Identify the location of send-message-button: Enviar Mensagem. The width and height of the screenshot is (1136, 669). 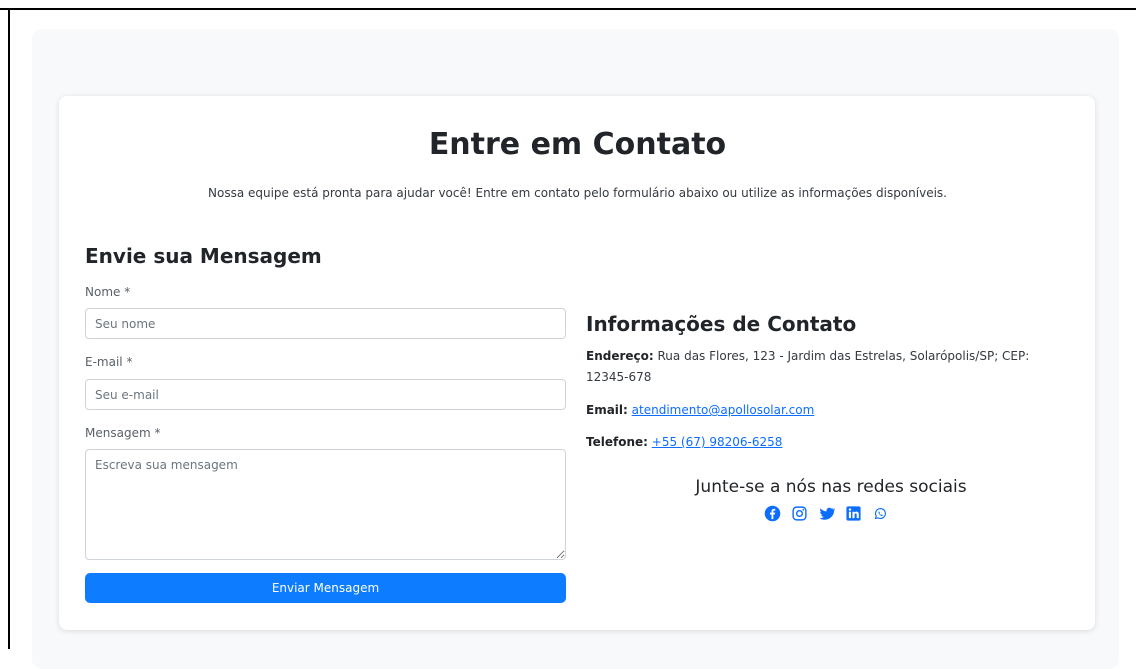
(325, 588).